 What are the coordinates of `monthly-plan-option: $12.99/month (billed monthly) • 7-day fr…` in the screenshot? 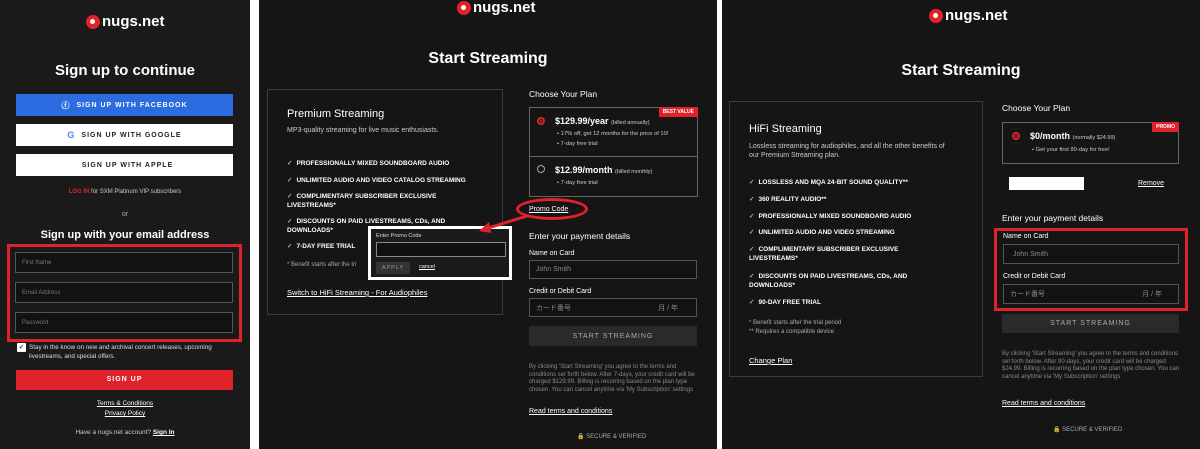 It's located at (613, 177).